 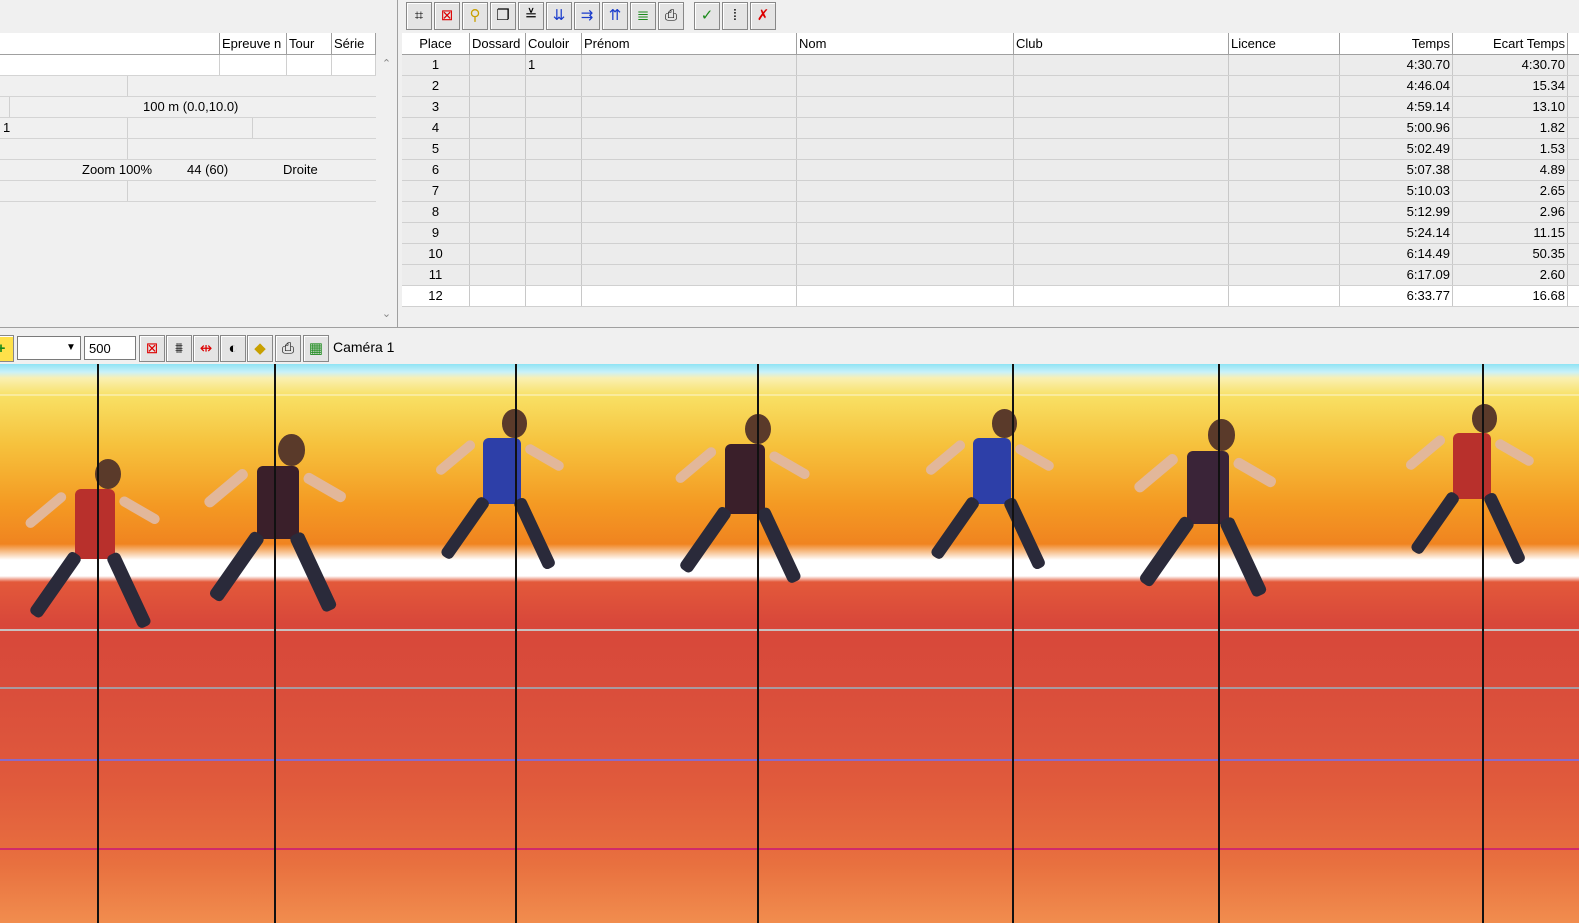 What do you see at coordinates (152, 348) in the screenshot?
I see `delete-line-icon: ⊠` at bounding box center [152, 348].